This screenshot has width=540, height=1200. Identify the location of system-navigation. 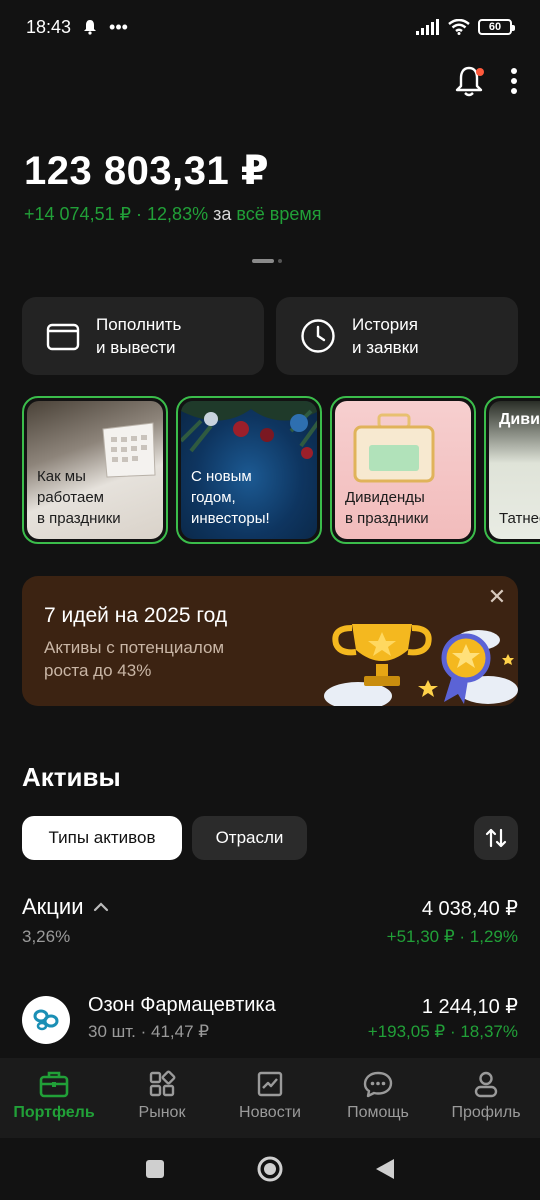
(270, 1169).